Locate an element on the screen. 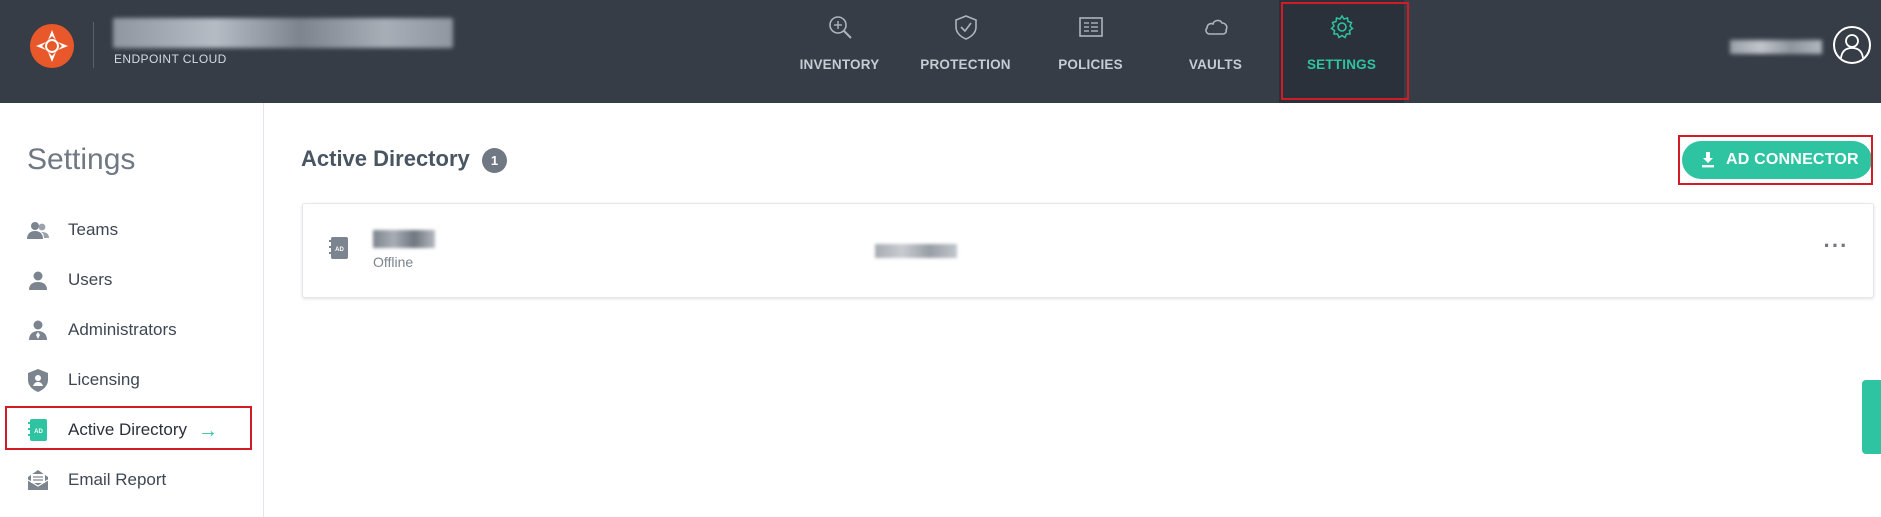 The width and height of the screenshot is (1881, 517). user-avatar-icon is located at coordinates (1852, 46).